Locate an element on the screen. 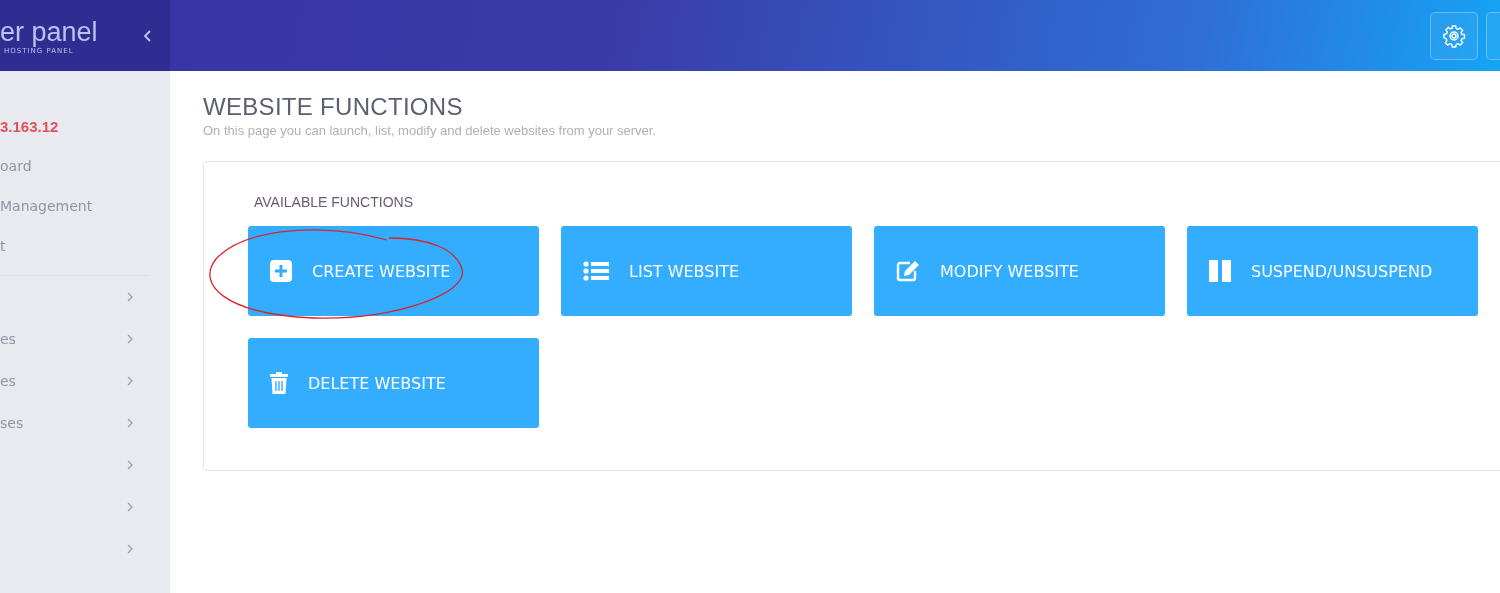 The height and width of the screenshot is (593, 1500). trash-icon is located at coordinates (279, 383).